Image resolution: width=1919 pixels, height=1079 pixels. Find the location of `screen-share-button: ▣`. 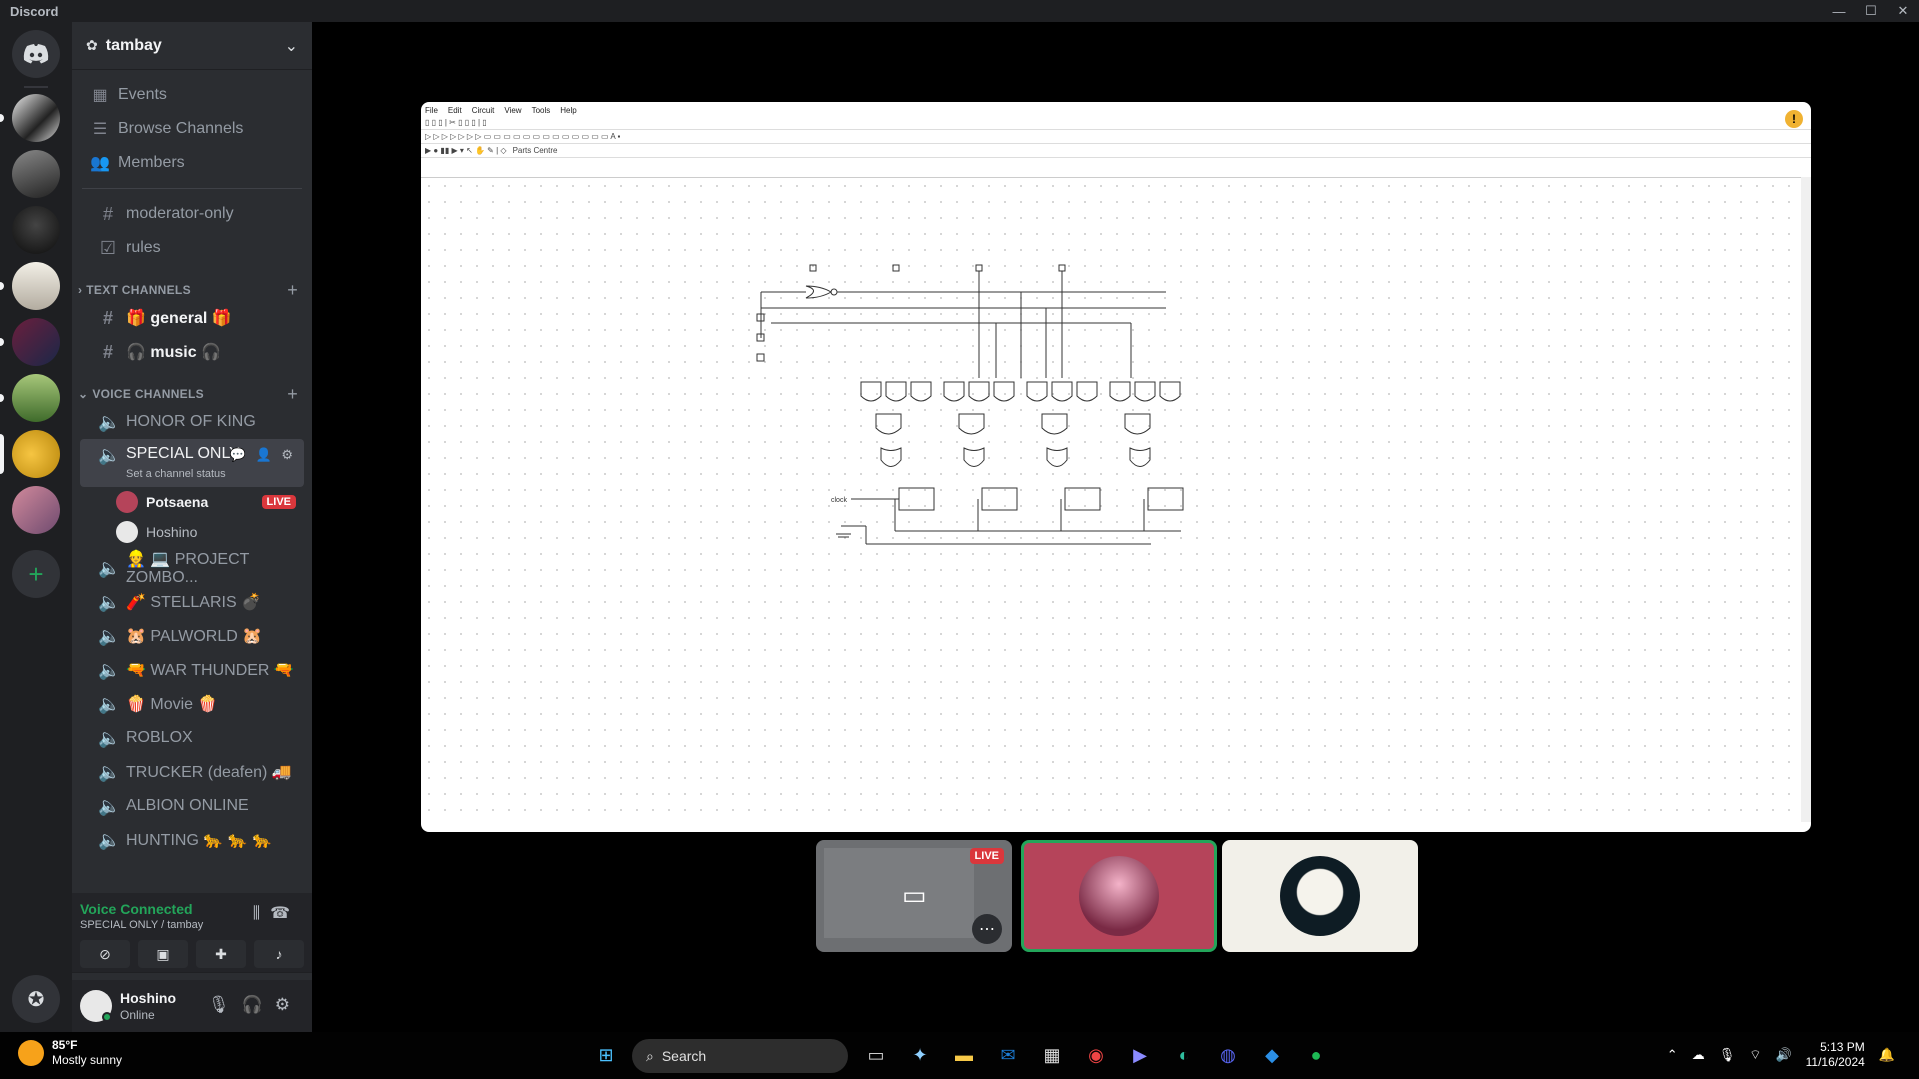

screen-share-button: ▣ is located at coordinates (163, 954).